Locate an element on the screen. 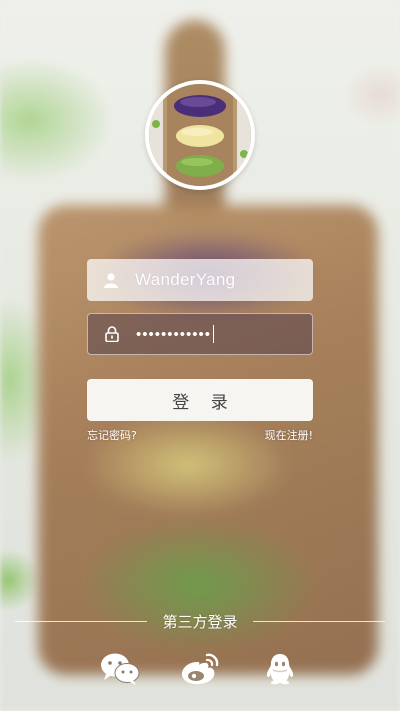 This screenshot has width=400, height=711. forgot-password-link: 忘记密码? is located at coordinates (112, 435).